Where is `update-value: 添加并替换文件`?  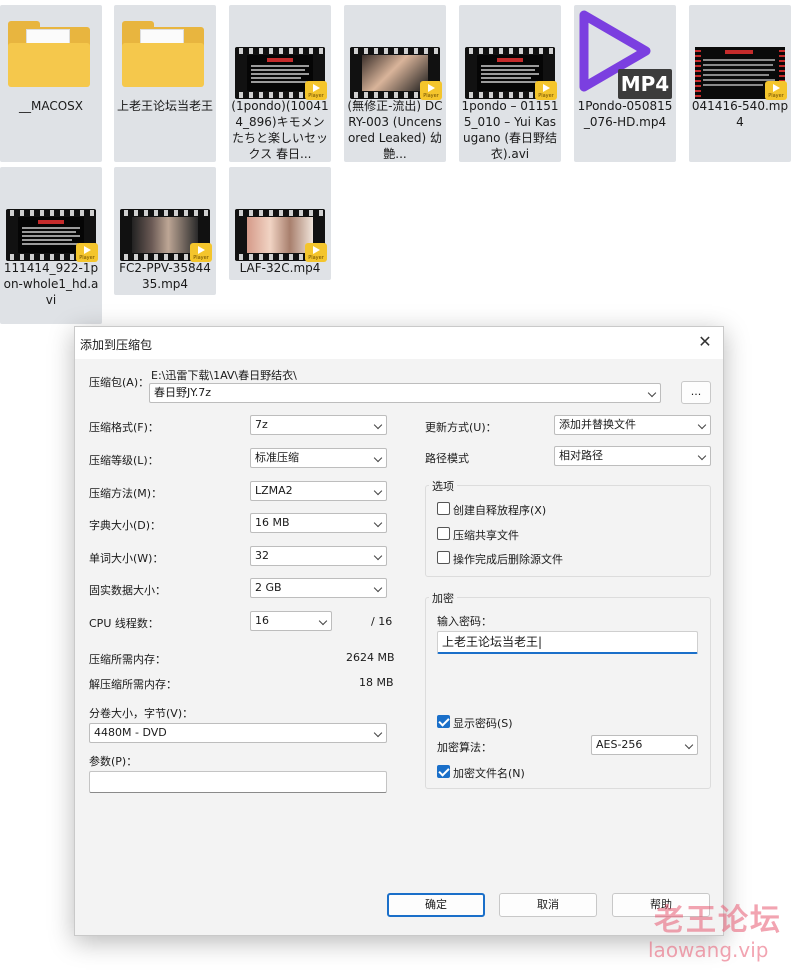 update-value: 添加并替换文件 is located at coordinates (597, 424).